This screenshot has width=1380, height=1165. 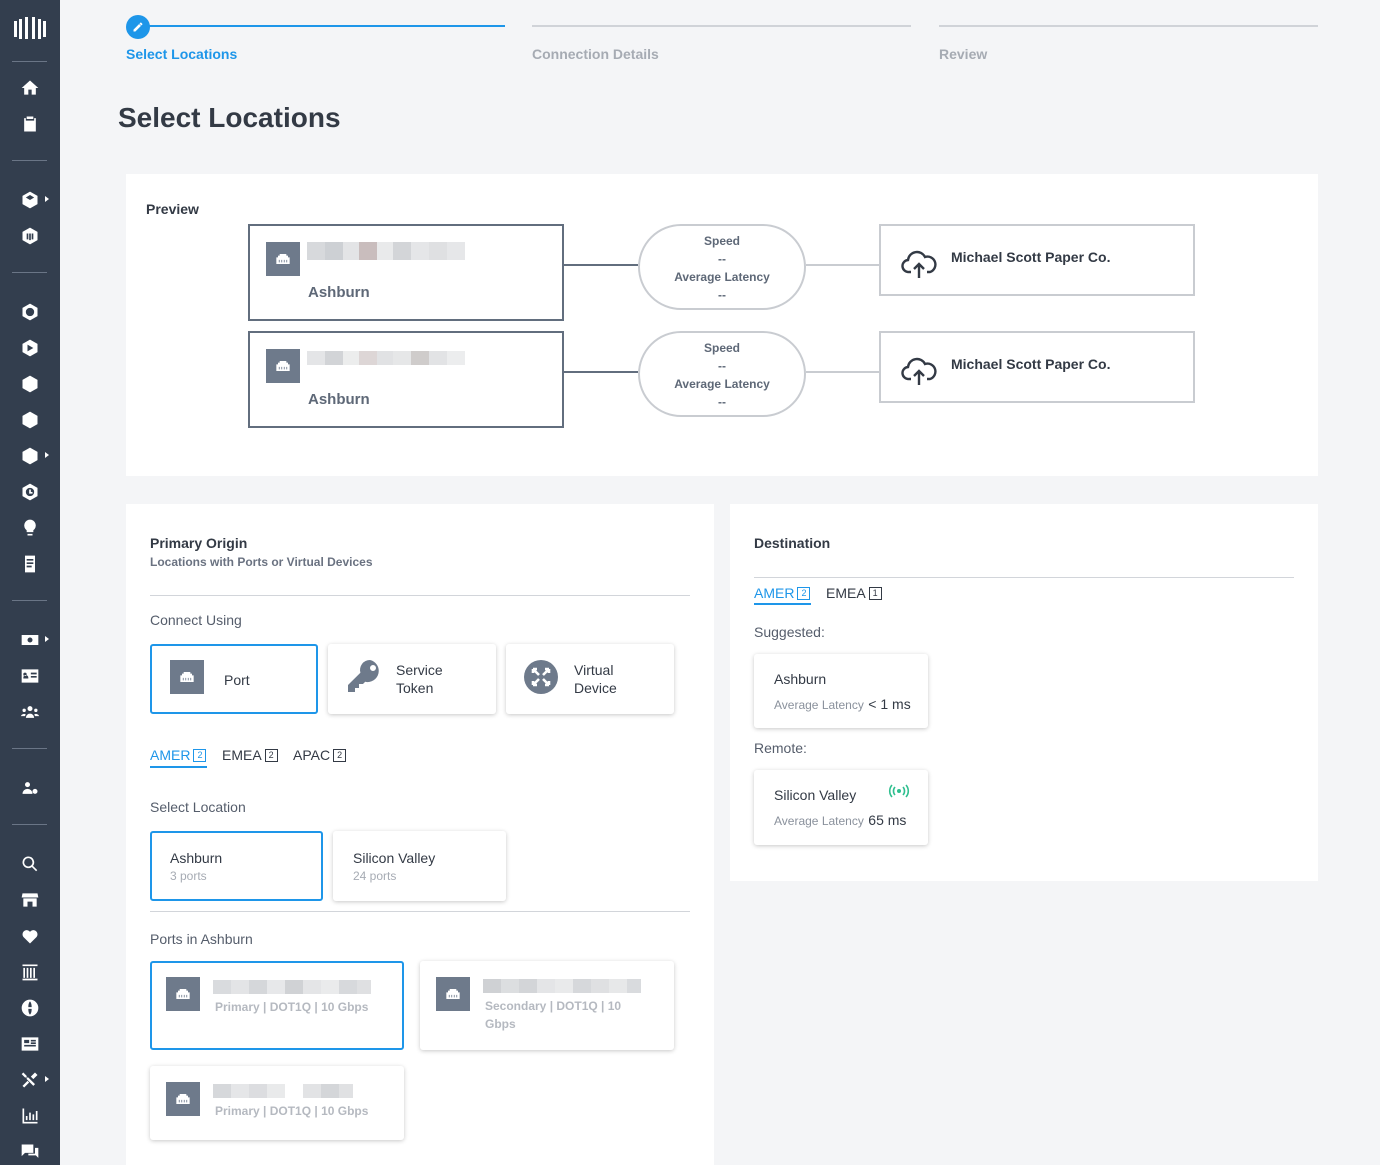 I want to click on primary-origin-title: Primary Origin, so click(x=199, y=543).